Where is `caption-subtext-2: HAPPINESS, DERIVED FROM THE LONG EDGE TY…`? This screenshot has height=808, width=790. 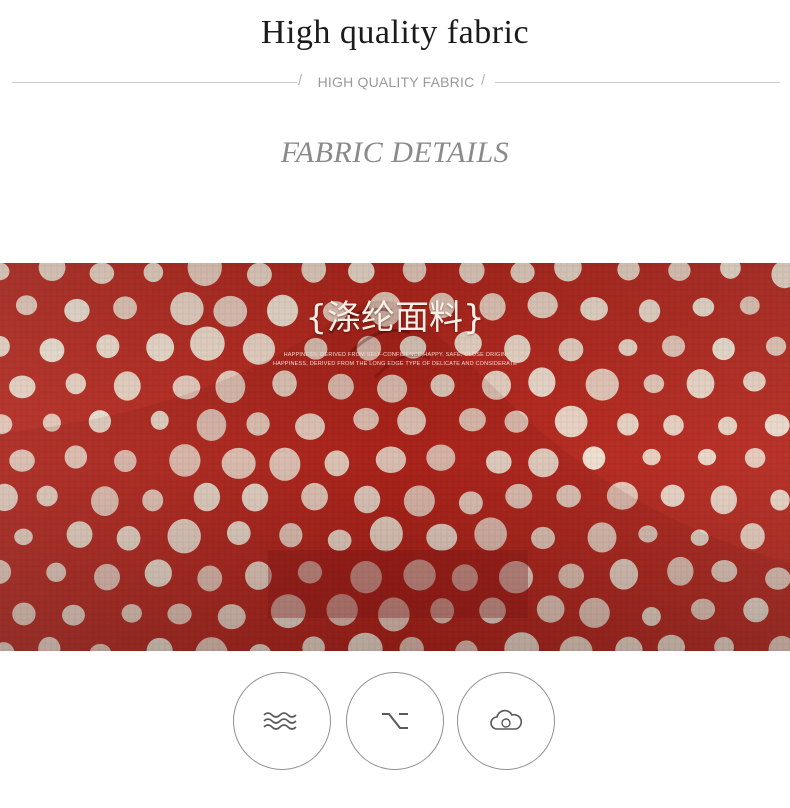 caption-subtext-2: HAPPINESS, DERIVED FROM THE LONG EDGE TY… is located at coordinates (395, 364).